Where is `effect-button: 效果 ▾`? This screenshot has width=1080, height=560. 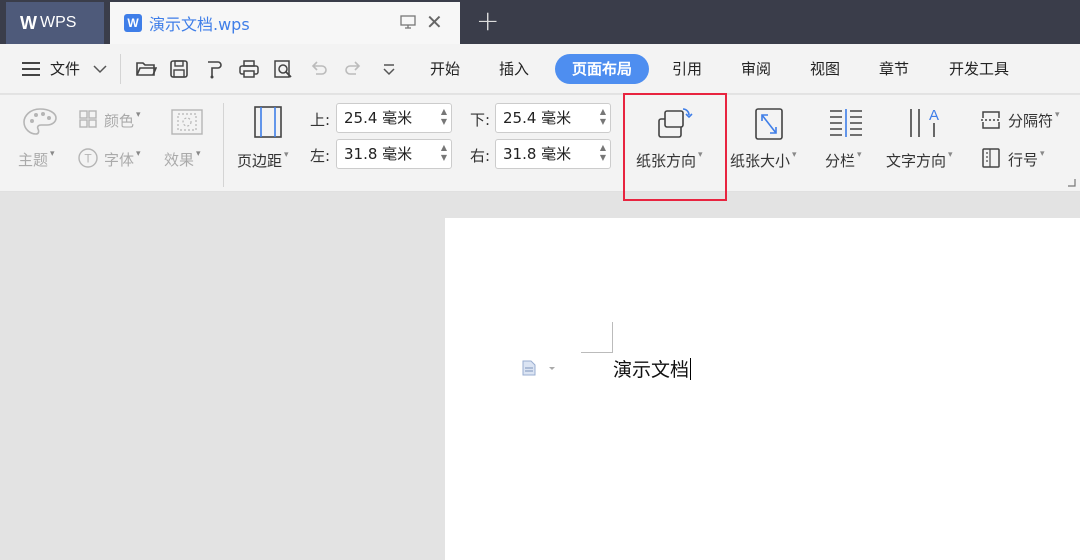 effect-button: 效果 ▾ is located at coordinates (182, 159).